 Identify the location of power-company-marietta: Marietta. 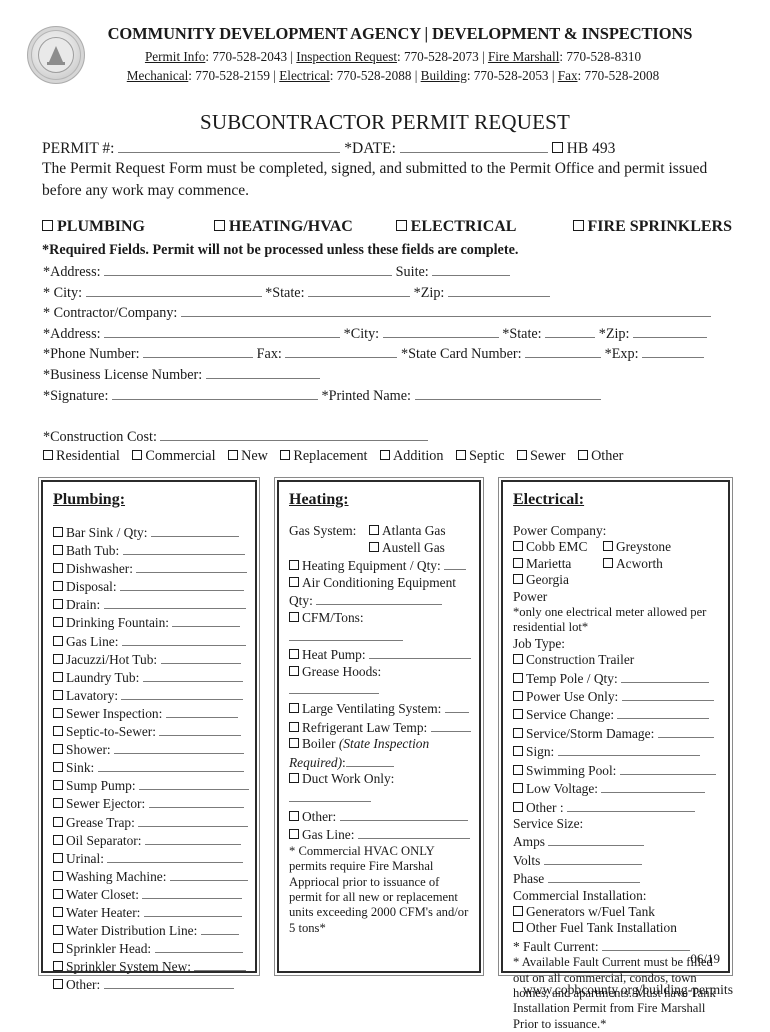
(558, 564).